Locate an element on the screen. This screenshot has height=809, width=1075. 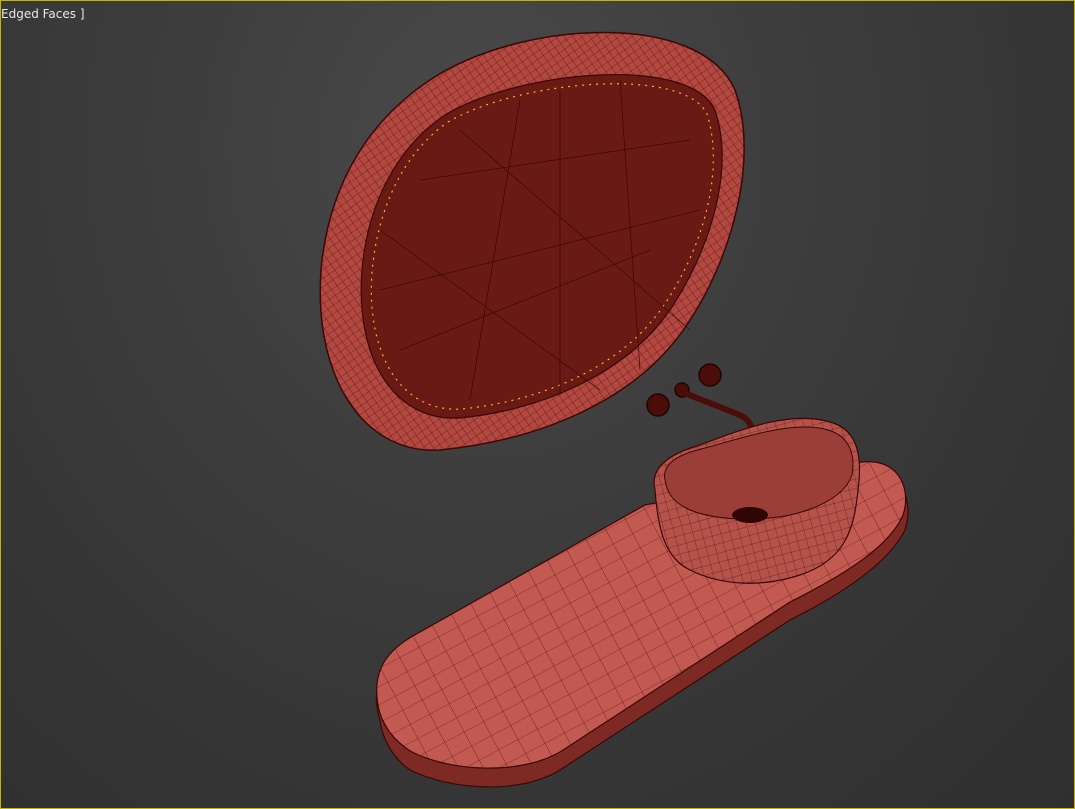
basin is located at coordinates (757, 500).